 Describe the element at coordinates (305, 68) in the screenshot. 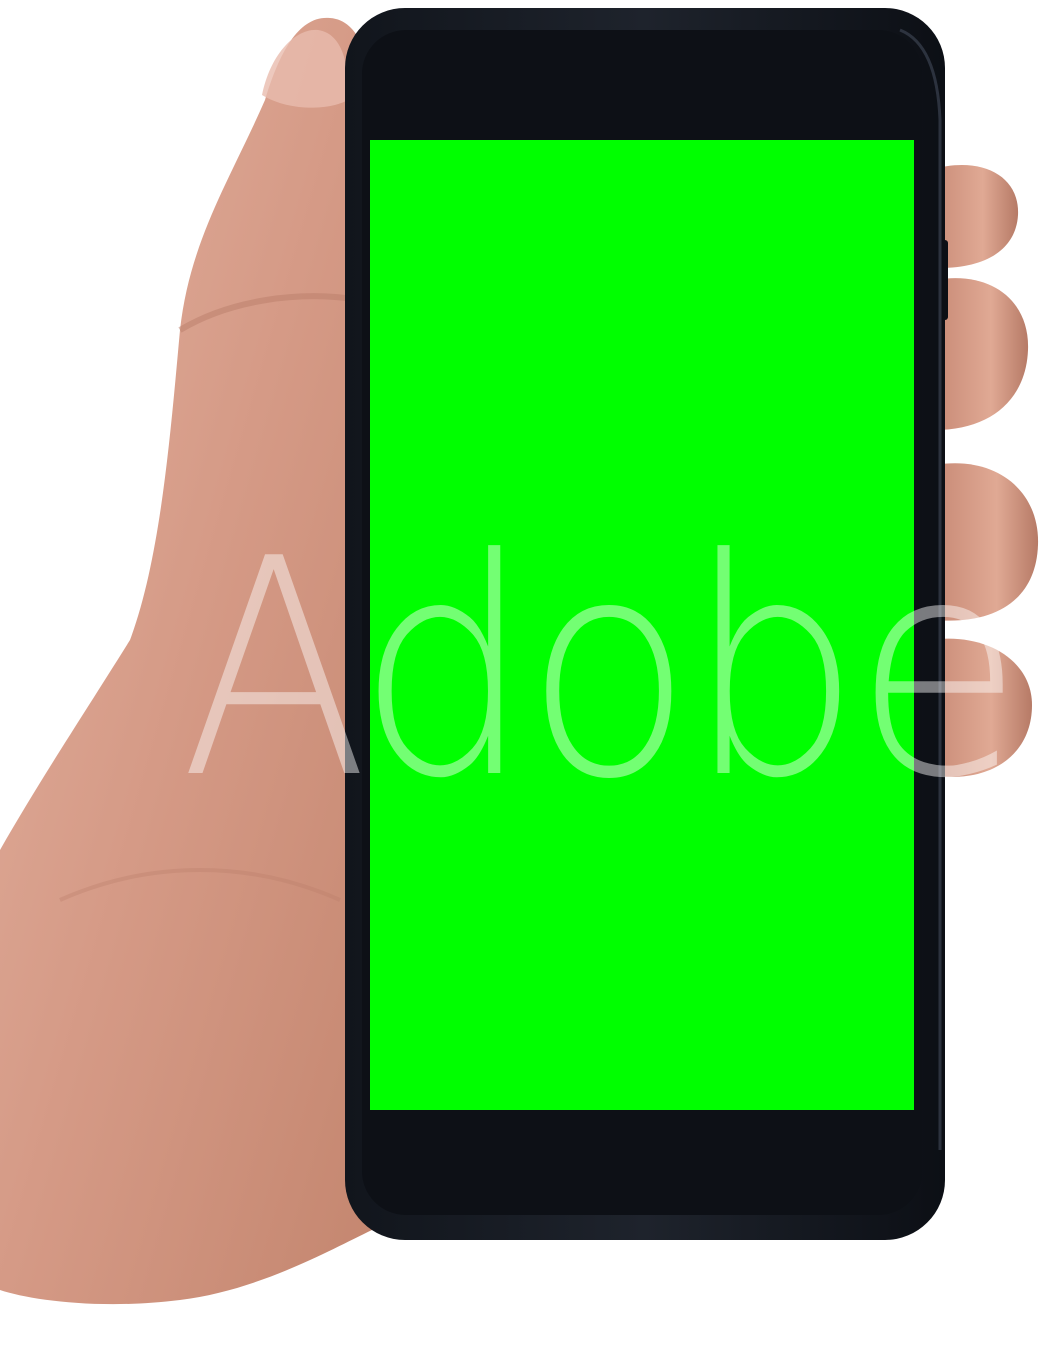

I see `thumb-nail-shape` at that location.